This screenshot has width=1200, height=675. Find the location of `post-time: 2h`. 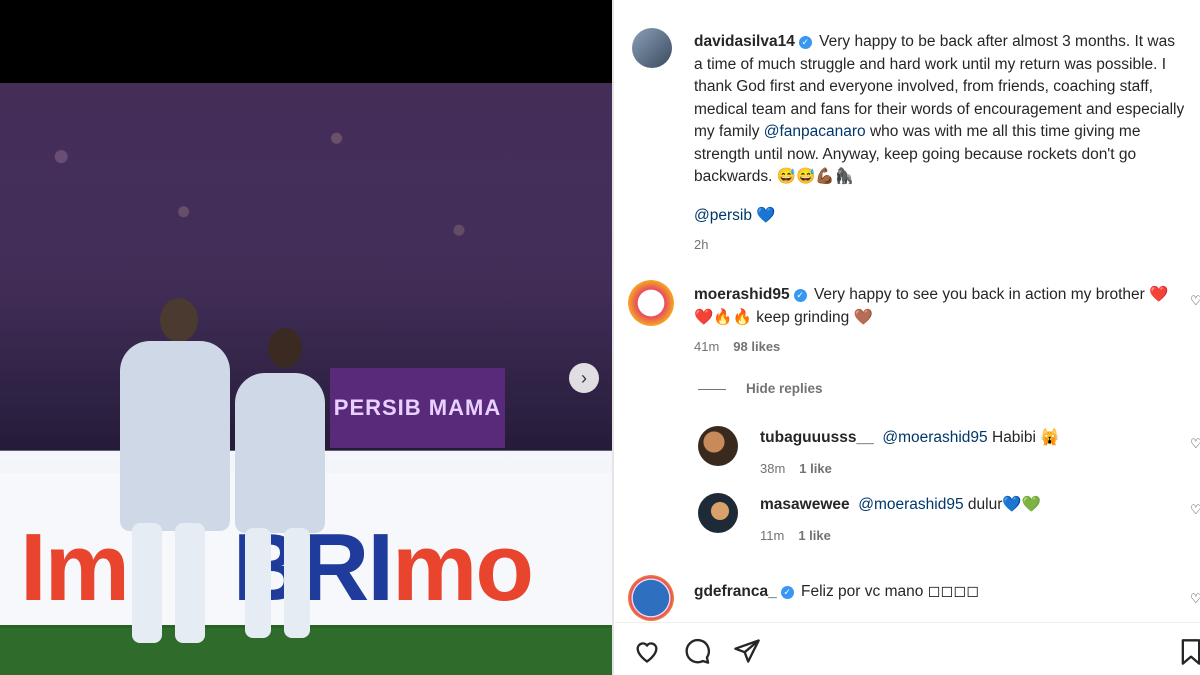

post-time: 2h is located at coordinates (701, 244).